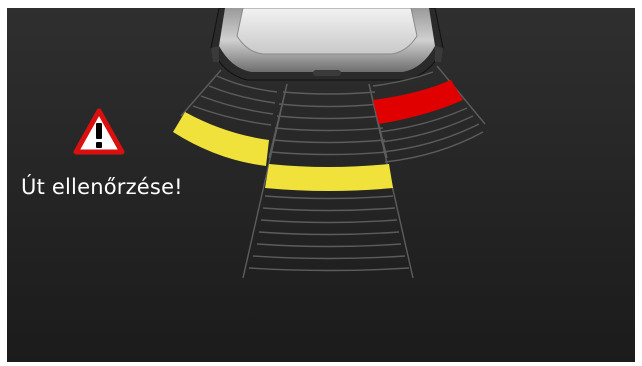  I want to click on warning-message: Út ellenőrzése!, so click(102, 187).